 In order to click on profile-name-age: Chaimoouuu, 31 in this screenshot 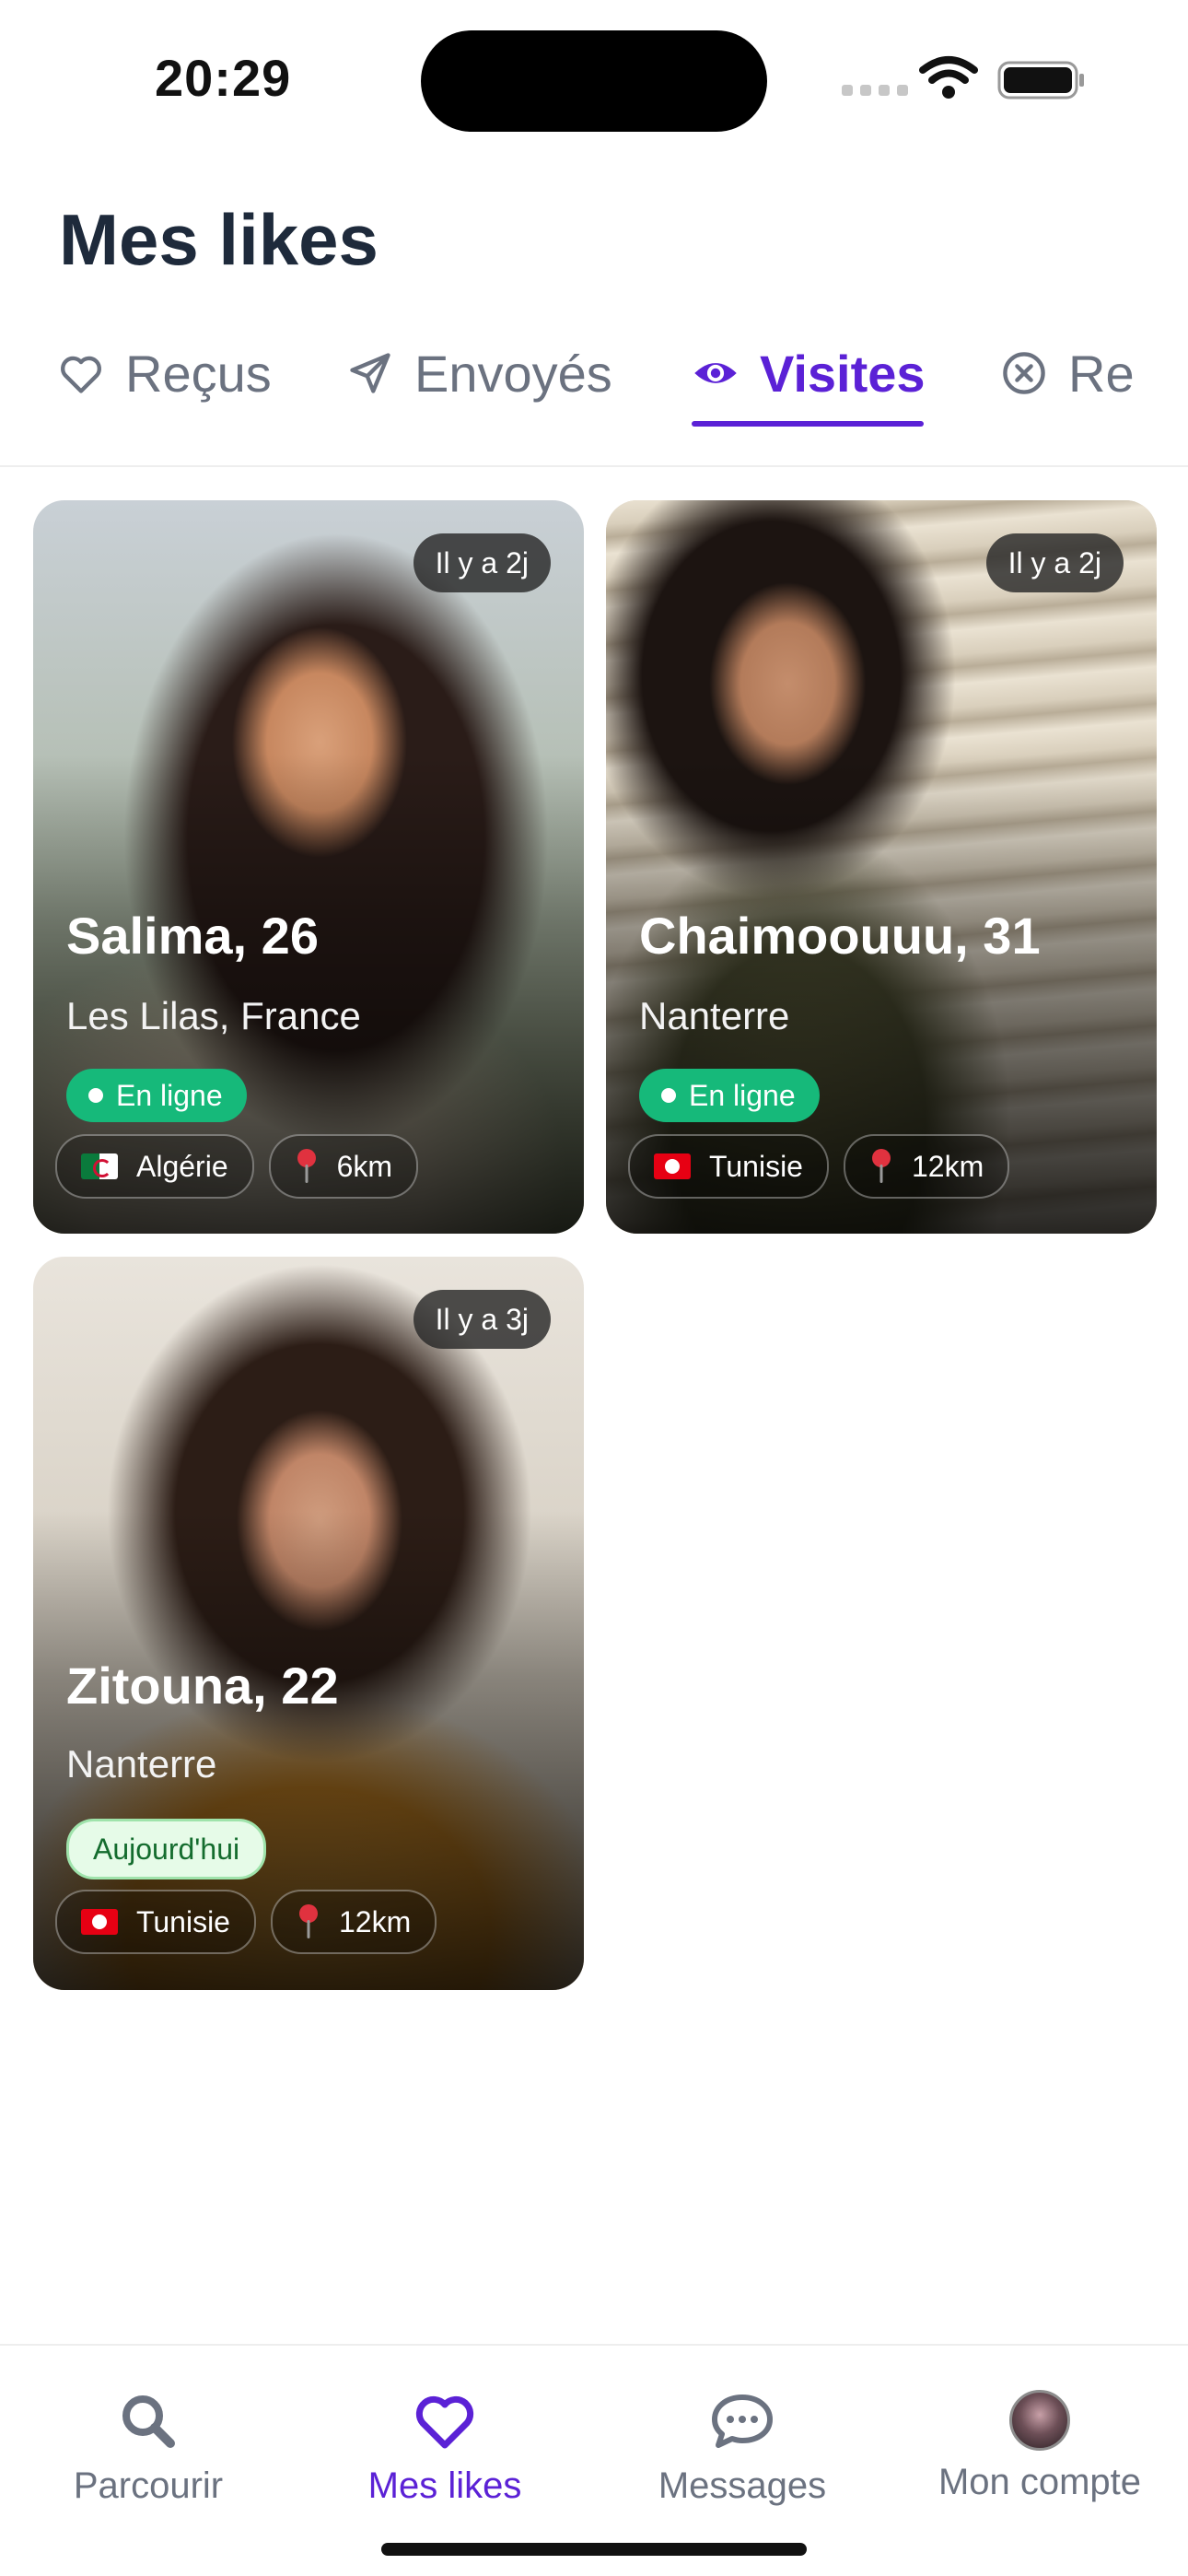, I will do `click(840, 936)`.